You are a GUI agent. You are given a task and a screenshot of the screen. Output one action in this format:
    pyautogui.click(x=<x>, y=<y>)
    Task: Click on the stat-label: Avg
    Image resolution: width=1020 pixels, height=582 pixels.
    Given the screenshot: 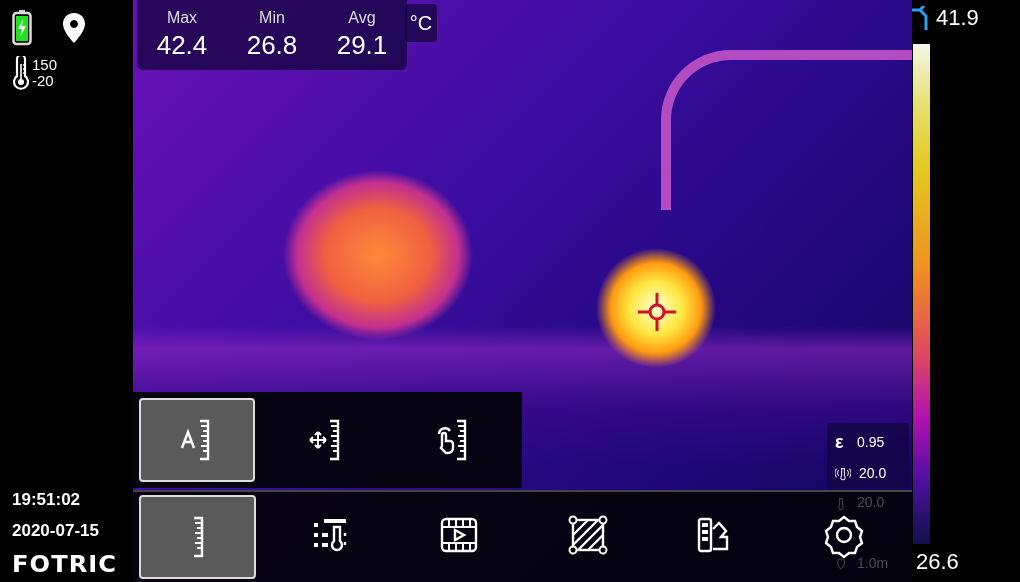 What is the action you would take?
    pyautogui.click(x=362, y=18)
    